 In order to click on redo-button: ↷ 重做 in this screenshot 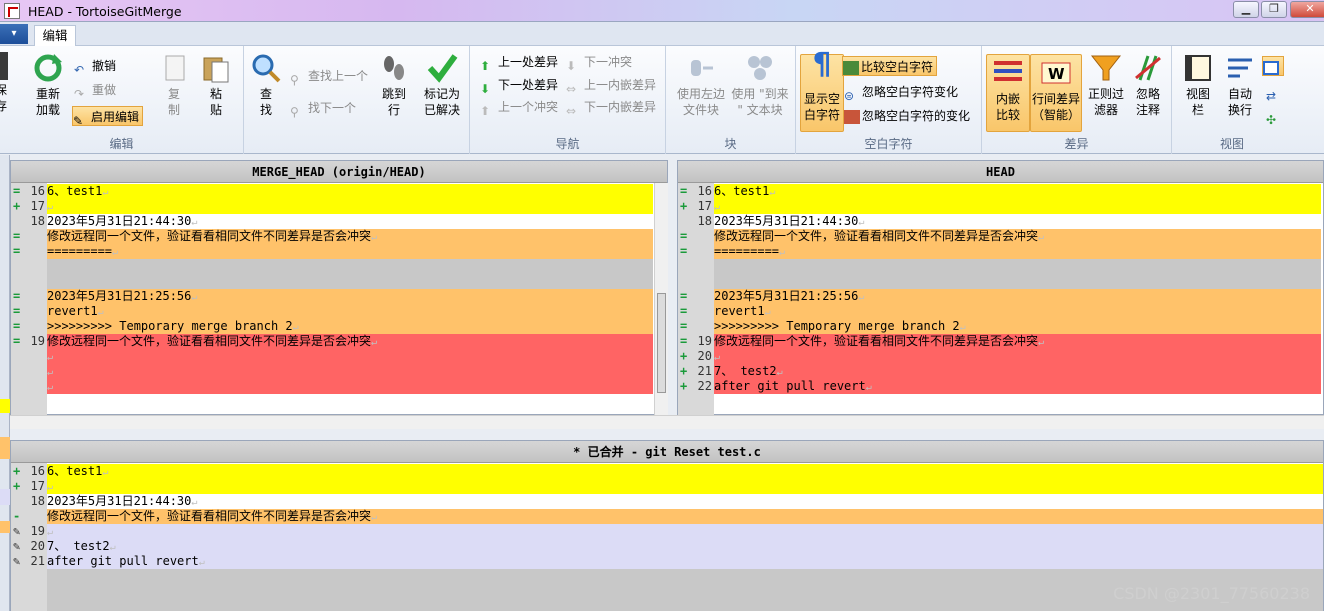, I will do `click(95, 90)`.